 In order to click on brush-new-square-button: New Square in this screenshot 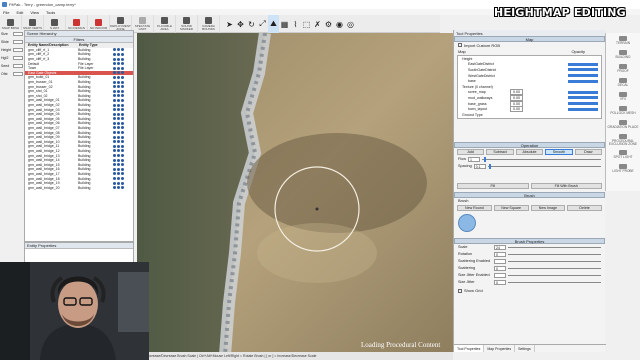, I will do `click(511, 207)`.